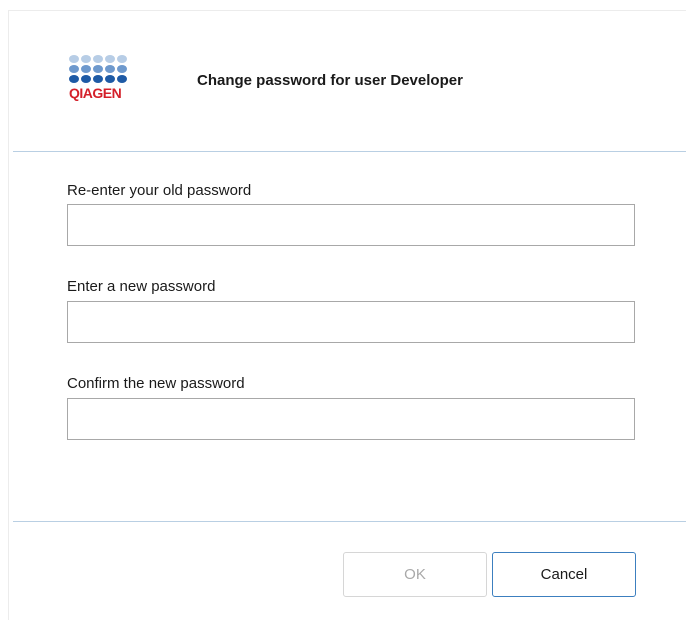  What do you see at coordinates (351, 225) in the screenshot?
I see `old-password-input` at bounding box center [351, 225].